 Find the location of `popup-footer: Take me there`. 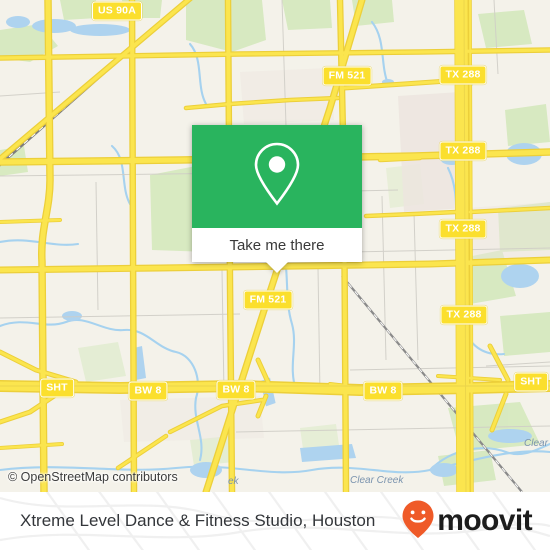

popup-footer: Take me there is located at coordinates (277, 250).